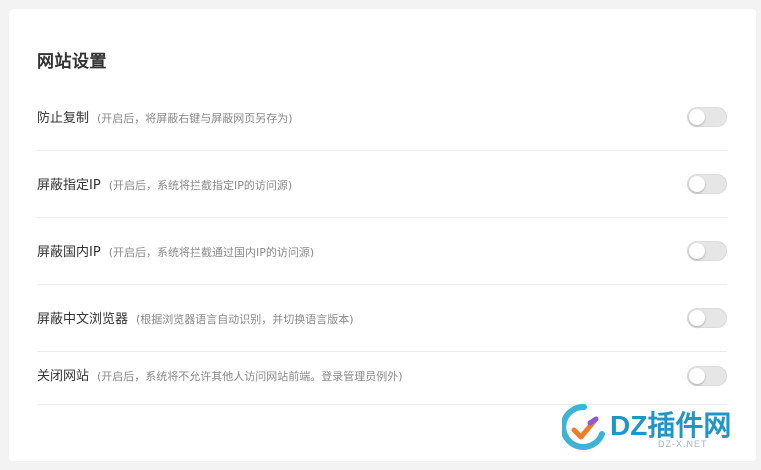  What do you see at coordinates (382, 117) in the screenshot?
I see `setting-row-prevent-copy: 防止复制 (开启后，将屏蔽右键与屏蔽网页另存为)` at bounding box center [382, 117].